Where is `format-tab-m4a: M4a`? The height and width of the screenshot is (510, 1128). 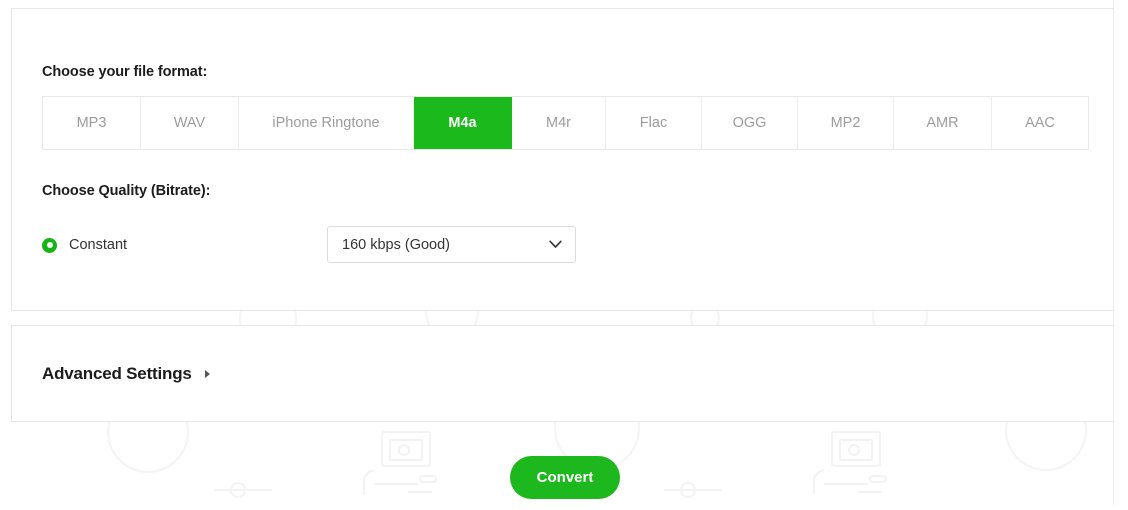 format-tab-m4a: M4a is located at coordinates (463, 123).